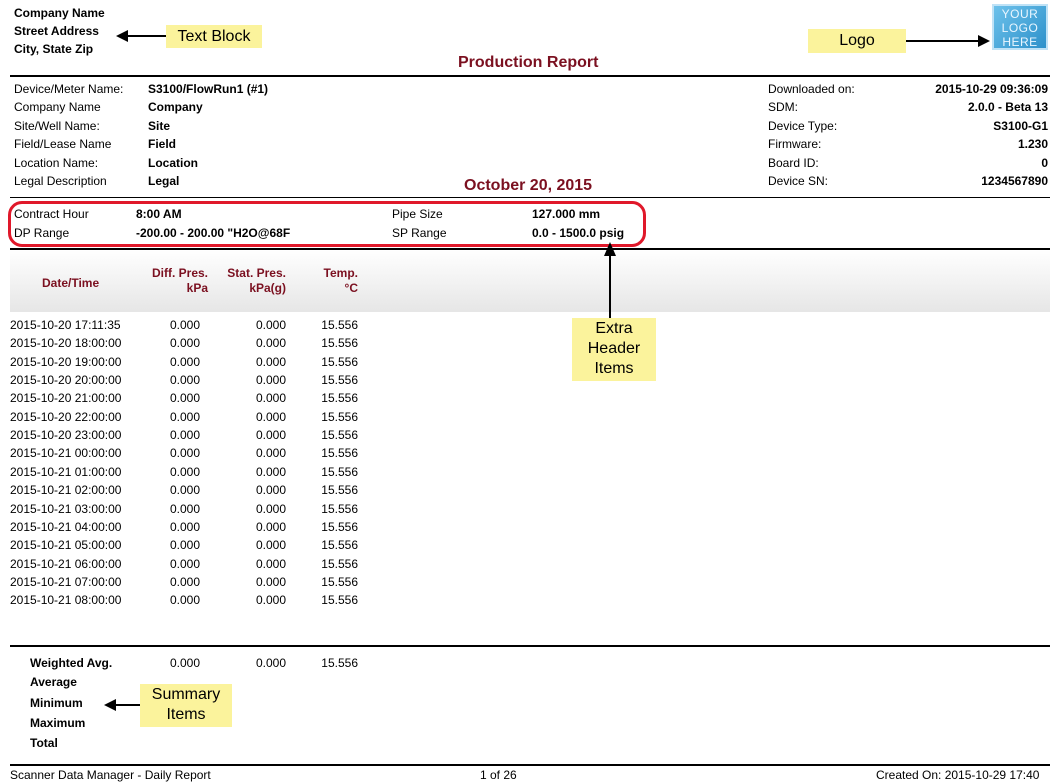 This screenshot has height=784, width=1050. I want to click on col-diff-pres-title: Diff. Pres., so click(179, 273).